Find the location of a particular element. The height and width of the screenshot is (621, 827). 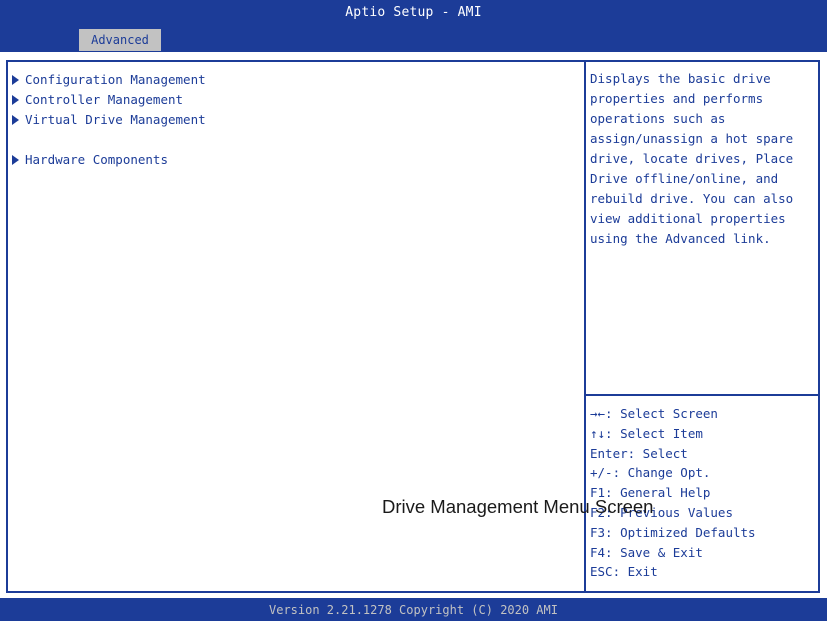

menu-item-configuration-management: Configuration Management is located at coordinates (109, 80).